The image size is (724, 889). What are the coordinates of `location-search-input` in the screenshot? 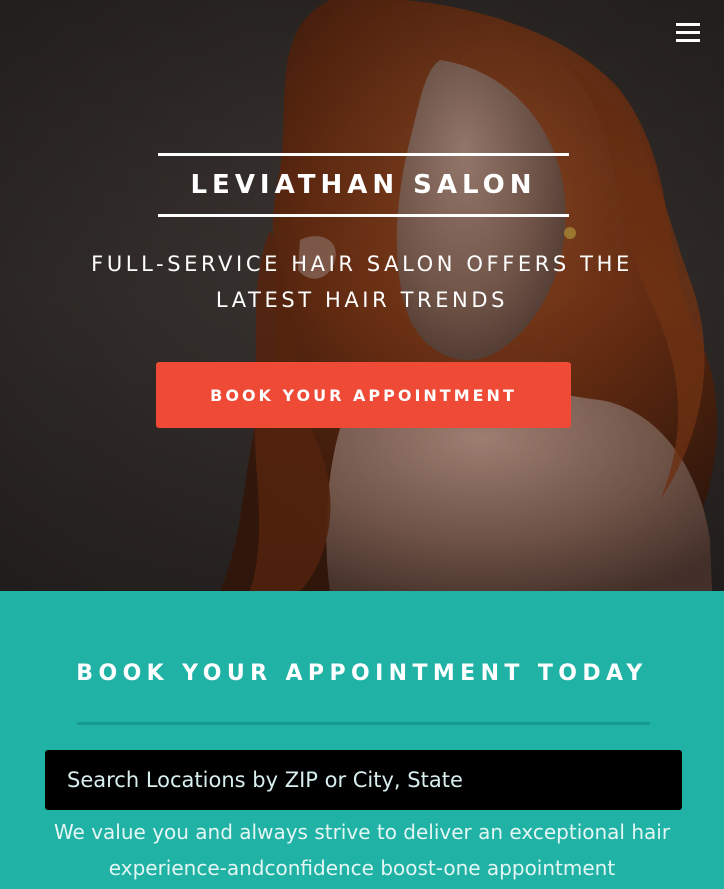 It's located at (363, 780).